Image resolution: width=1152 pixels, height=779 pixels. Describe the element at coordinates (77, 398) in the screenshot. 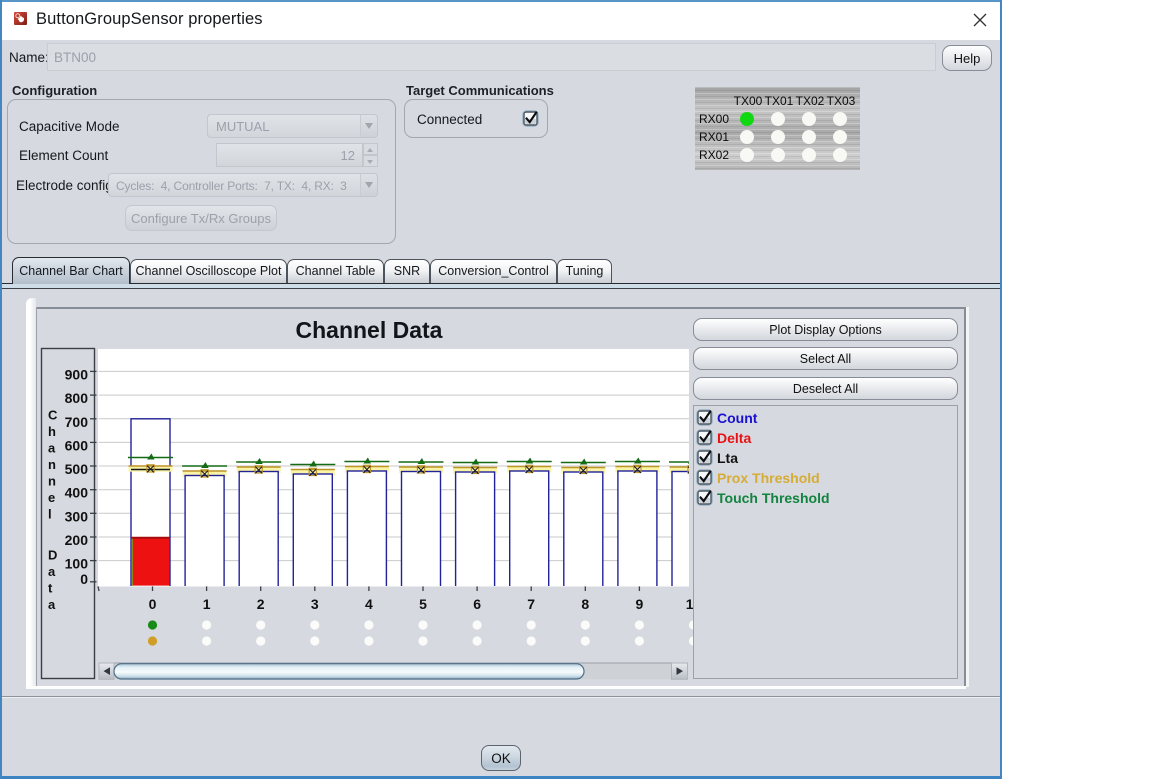

I see `svg-text: 800` at that location.